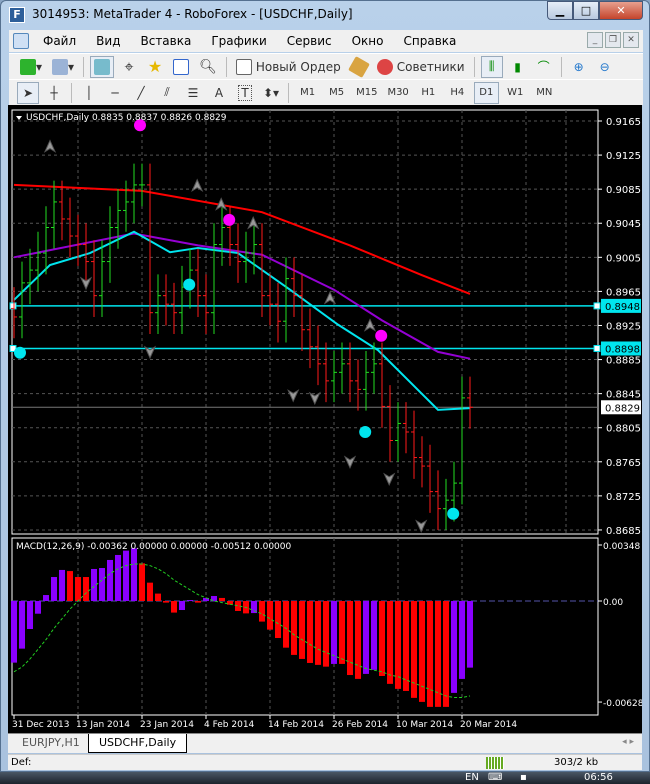 The width and height of the screenshot is (650, 784). What do you see at coordinates (59, 41) in the screenshot?
I see `menu-file: Файл` at bounding box center [59, 41].